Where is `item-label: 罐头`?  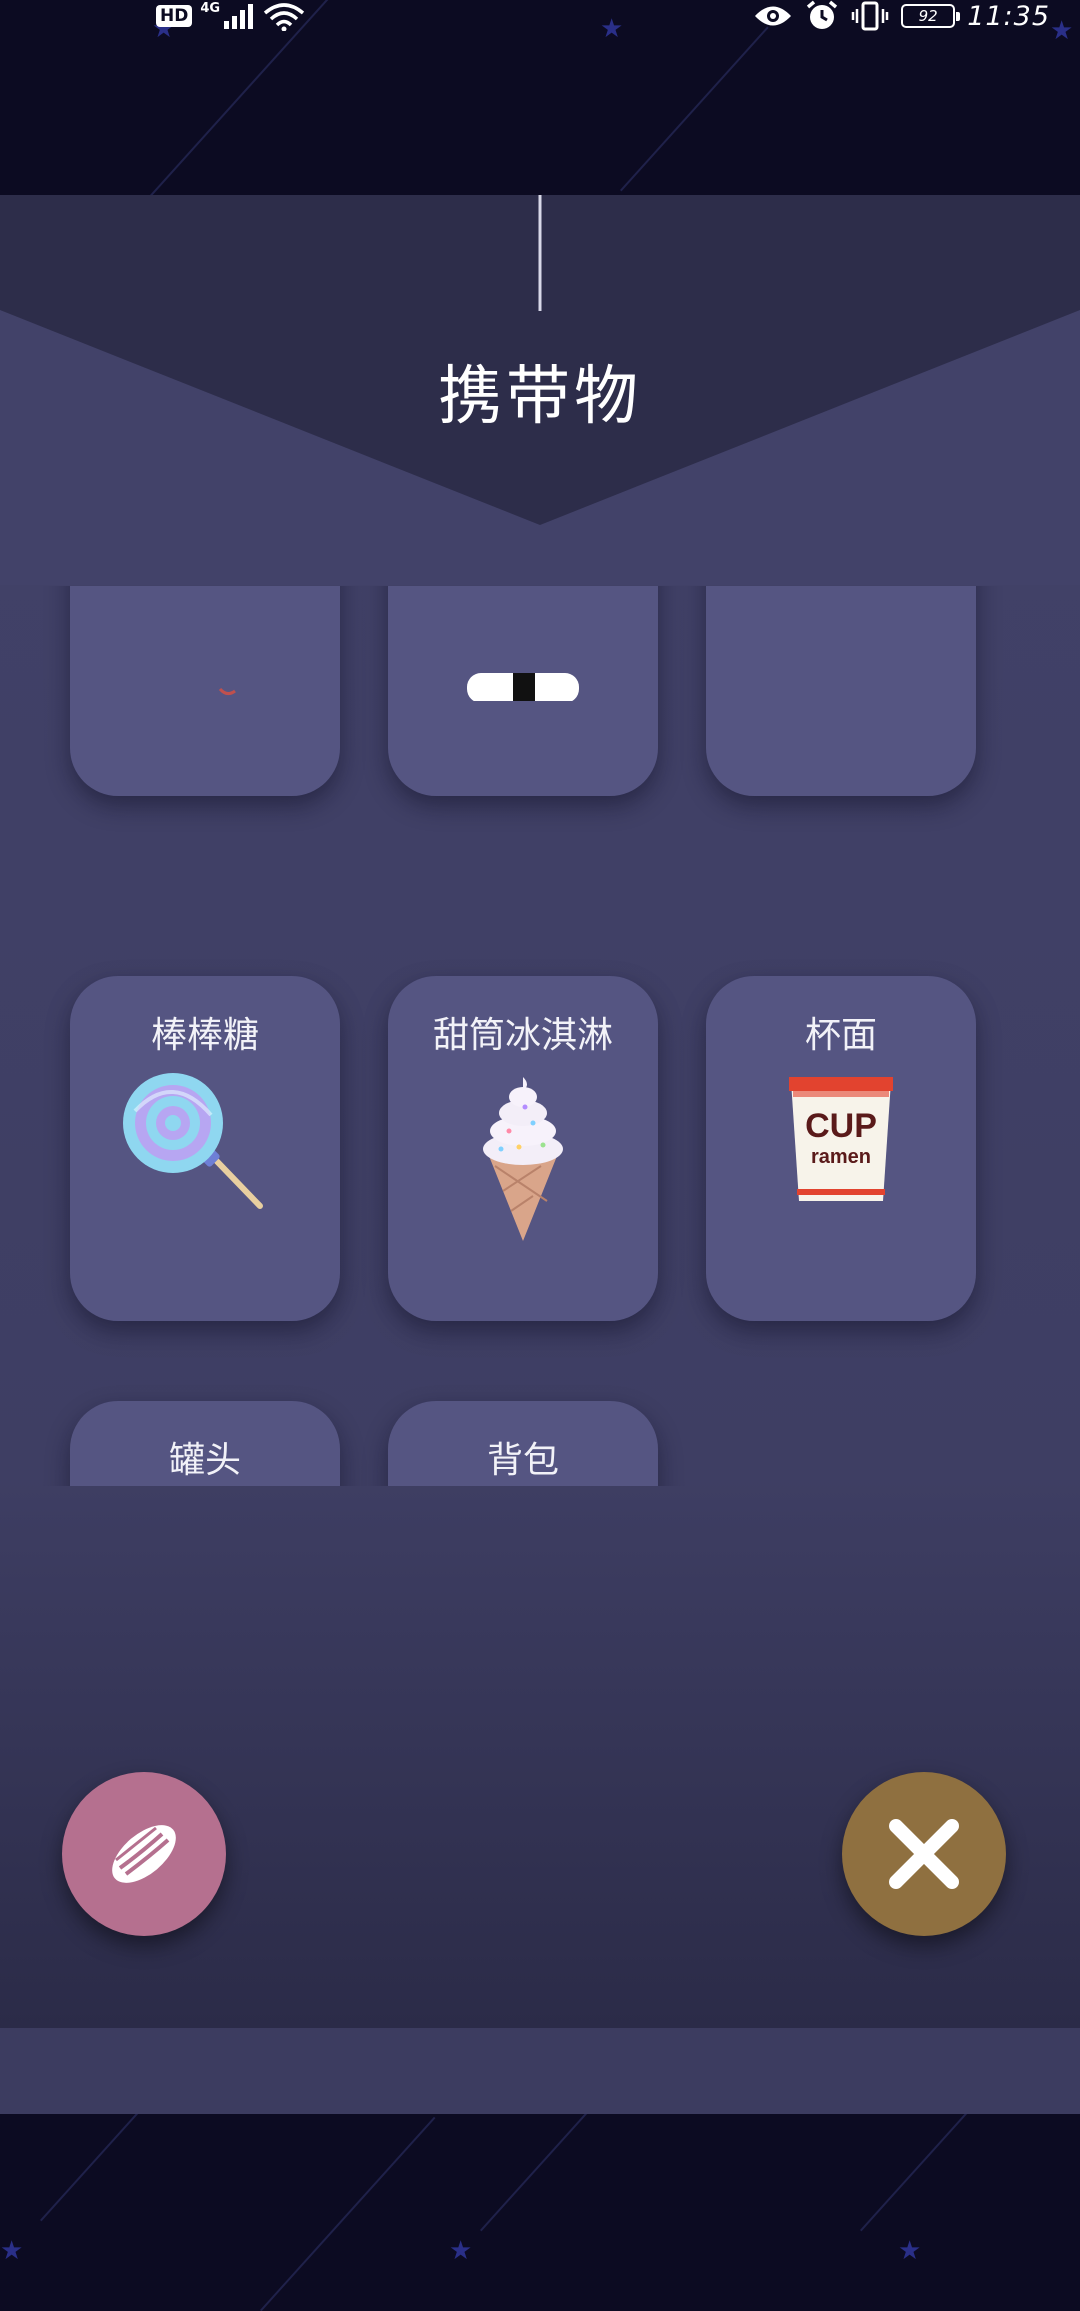
item-label: 罐头 is located at coordinates (204, 1460).